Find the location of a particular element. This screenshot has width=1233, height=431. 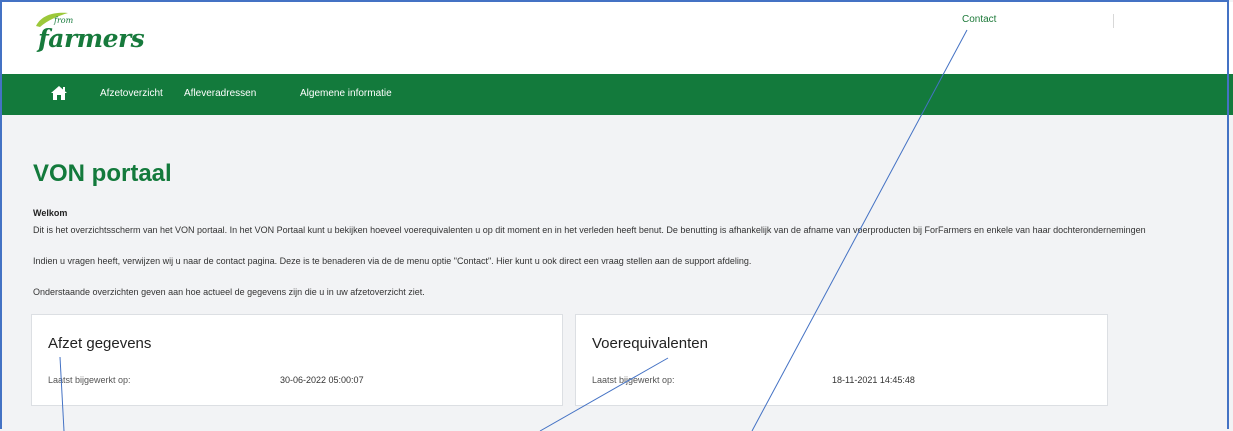

card-title: Voerequivalenten is located at coordinates (650, 343).